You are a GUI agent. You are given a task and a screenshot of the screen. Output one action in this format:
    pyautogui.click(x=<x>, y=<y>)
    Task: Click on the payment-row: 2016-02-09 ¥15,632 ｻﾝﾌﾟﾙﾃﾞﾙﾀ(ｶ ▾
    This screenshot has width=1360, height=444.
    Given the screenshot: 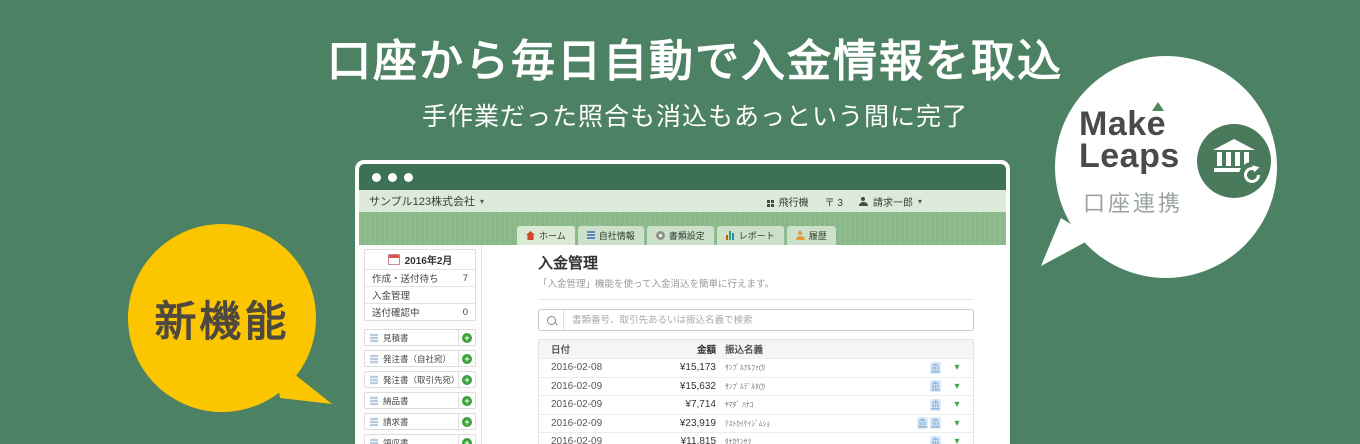 What is the action you would take?
    pyautogui.click(x=756, y=385)
    